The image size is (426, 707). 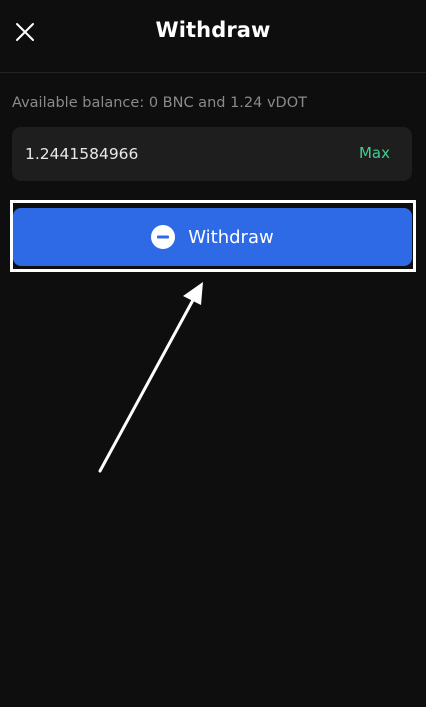 What do you see at coordinates (374, 153) in the screenshot?
I see `max-button: Max` at bounding box center [374, 153].